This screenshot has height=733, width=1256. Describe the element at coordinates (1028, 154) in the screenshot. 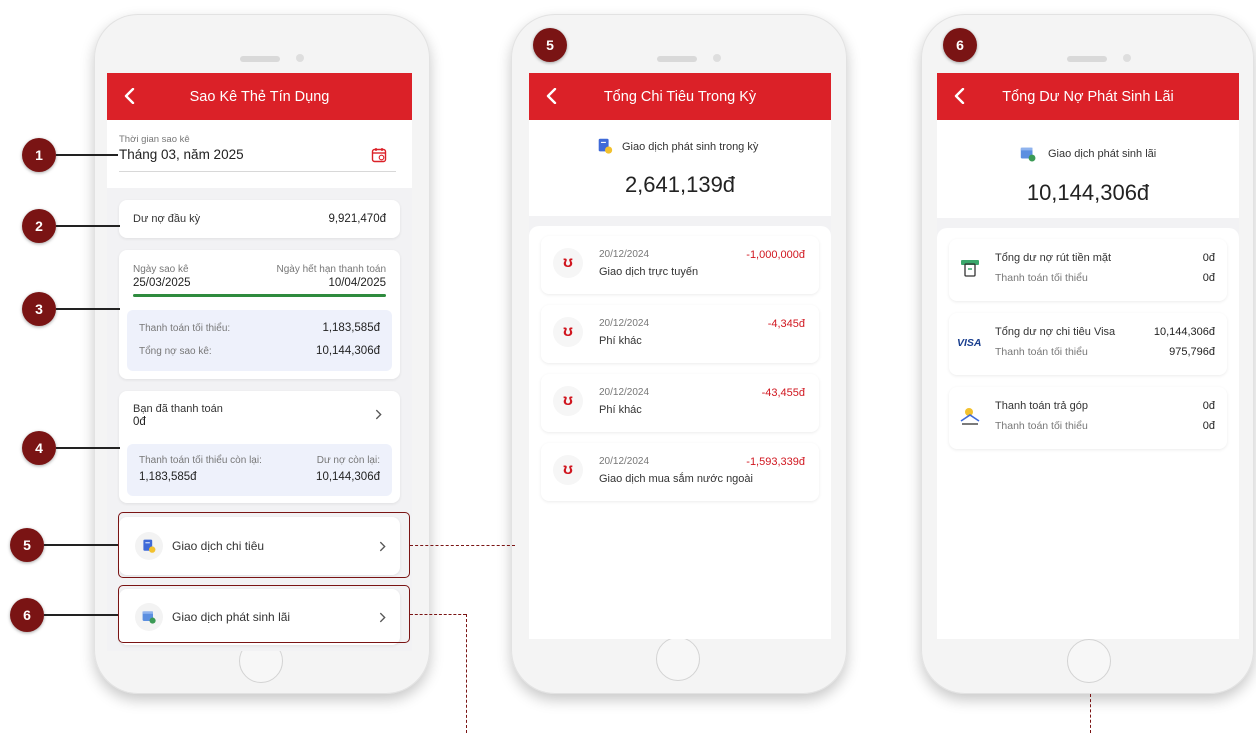

I see `interest-icon` at that location.